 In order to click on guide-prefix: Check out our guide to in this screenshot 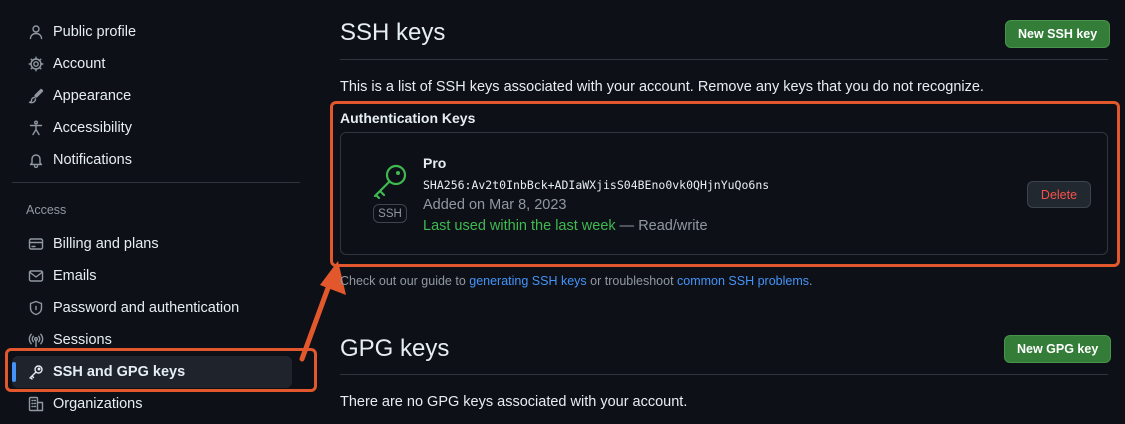, I will do `click(405, 281)`.